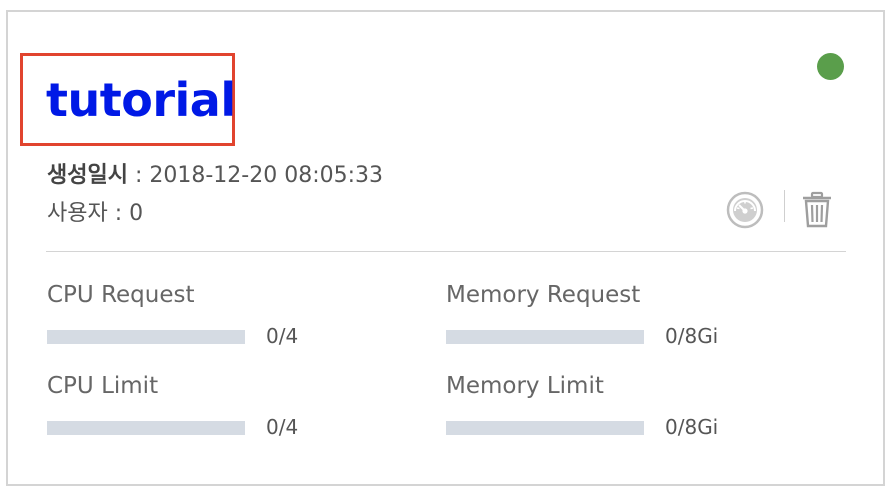 The width and height of the screenshot is (896, 499). What do you see at coordinates (141, 100) in the screenshot?
I see `card-title: tutorial` at bounding box center [141, 100].